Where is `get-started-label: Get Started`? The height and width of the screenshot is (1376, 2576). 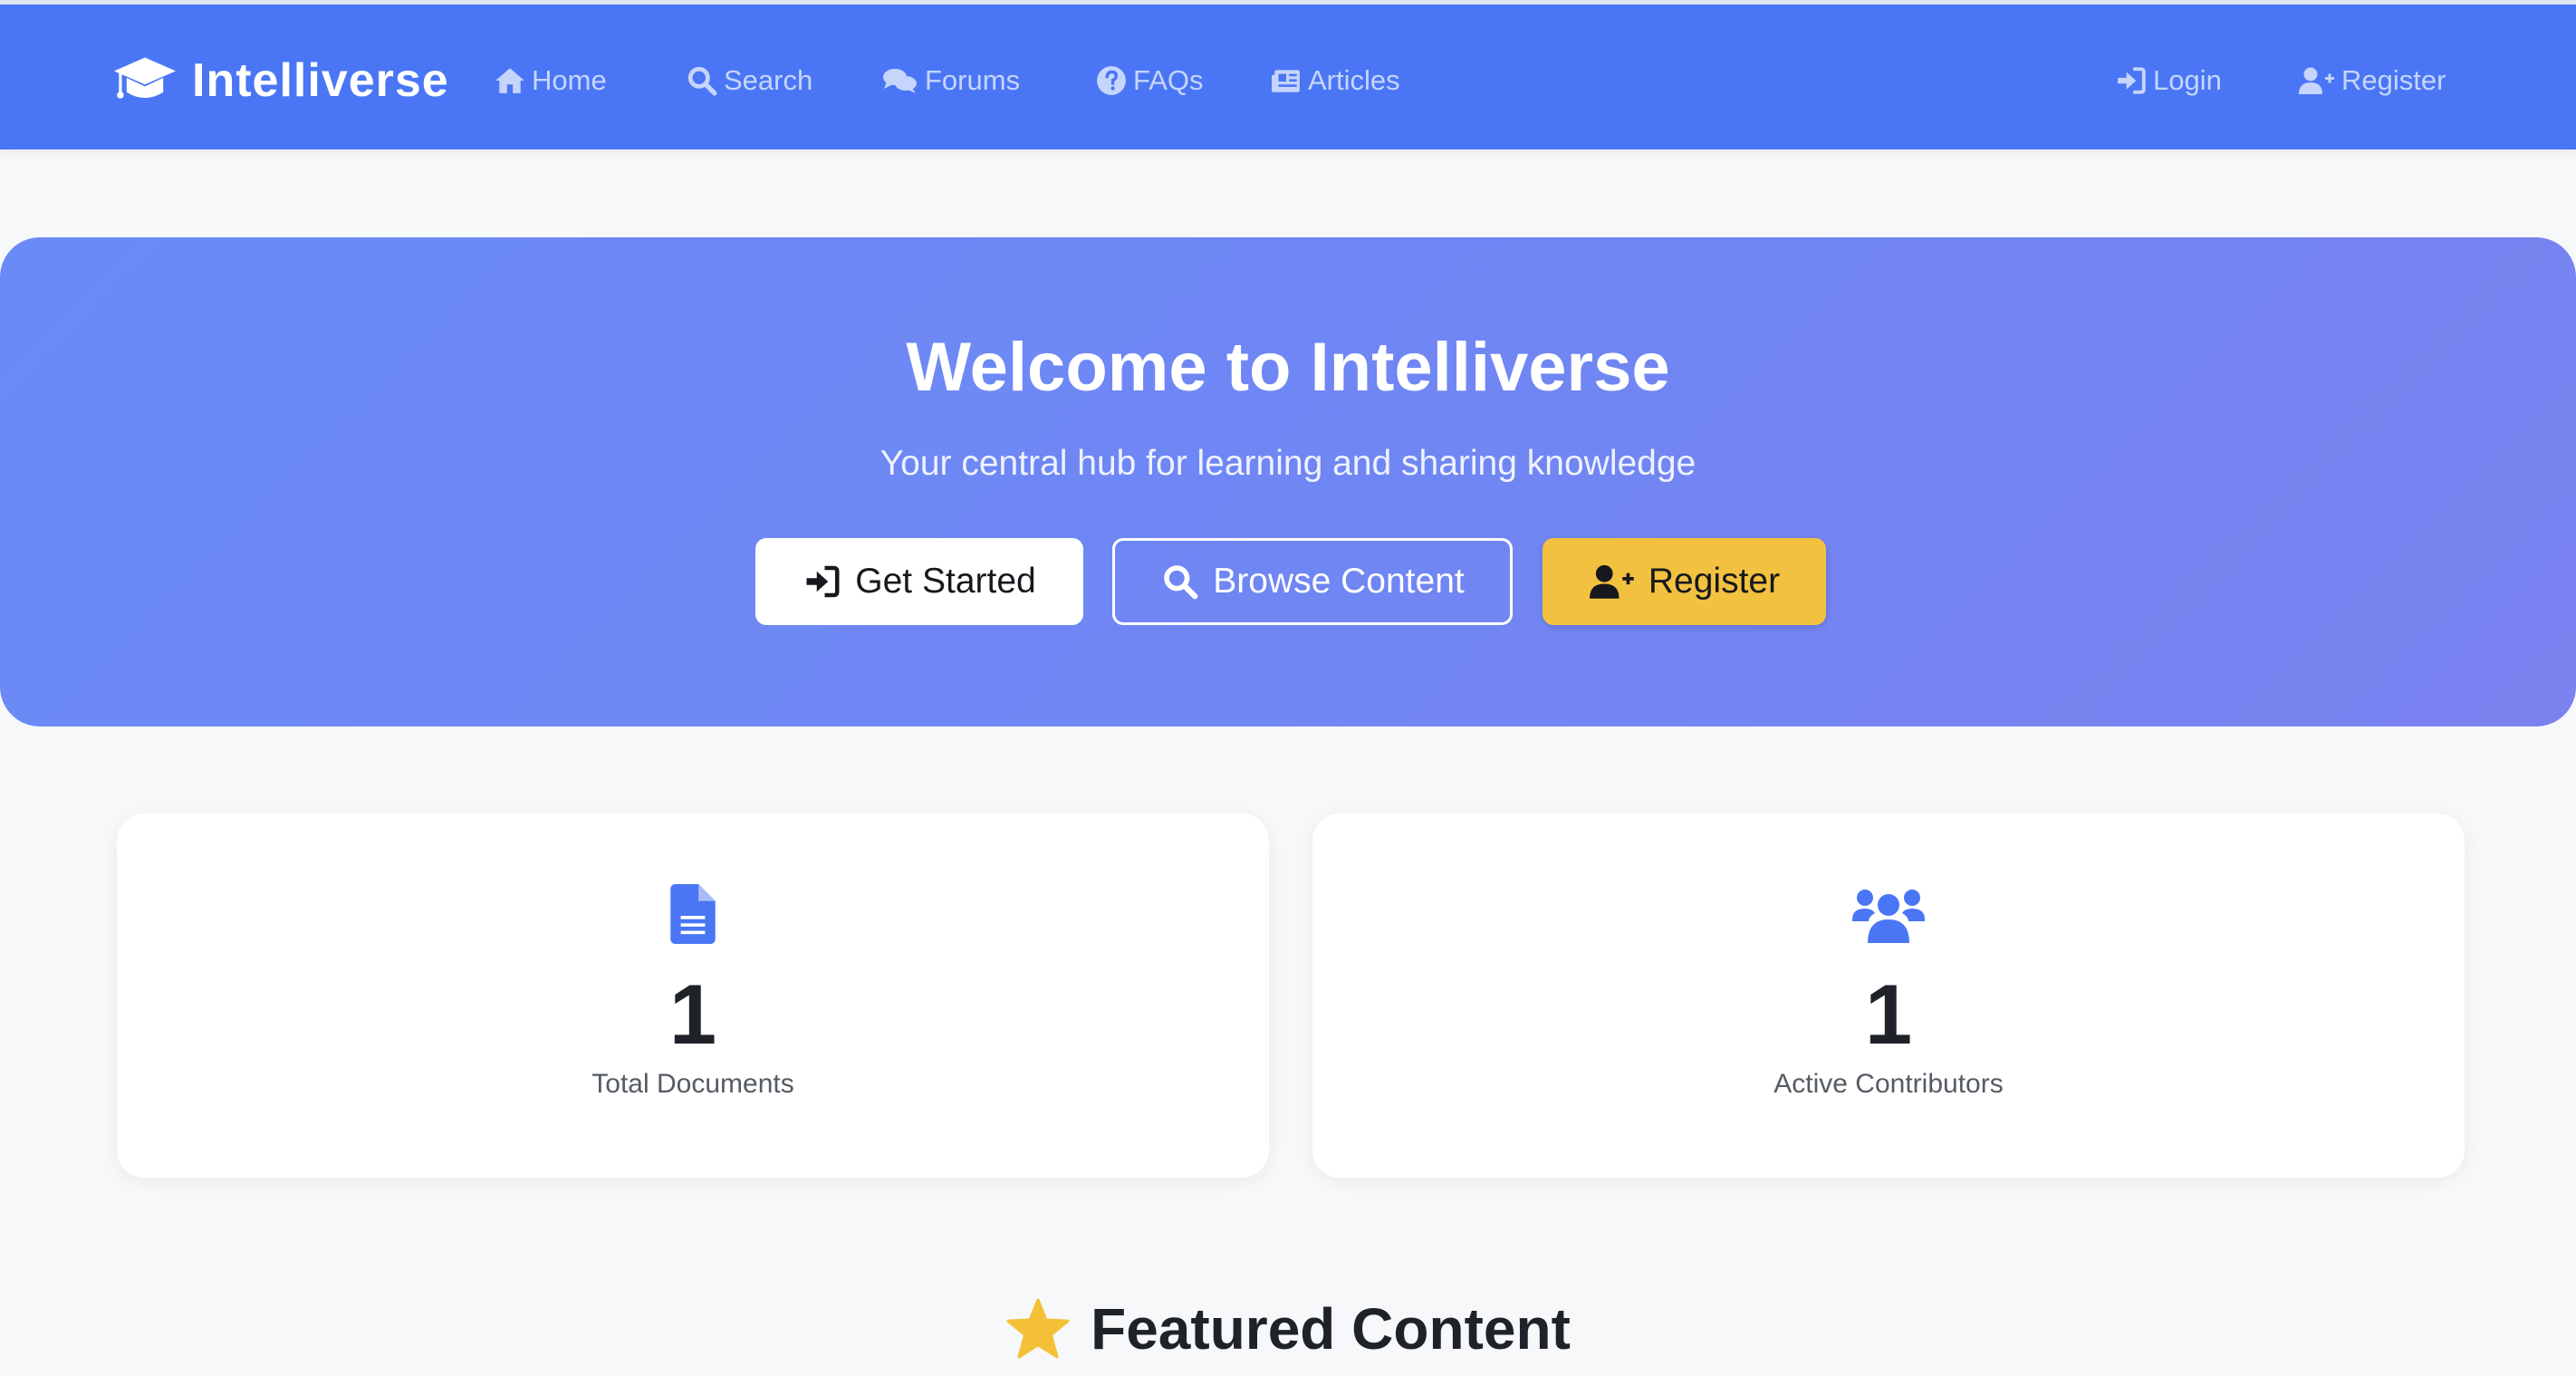 get-started-label: Get Started is located at coordinates (945, 581).